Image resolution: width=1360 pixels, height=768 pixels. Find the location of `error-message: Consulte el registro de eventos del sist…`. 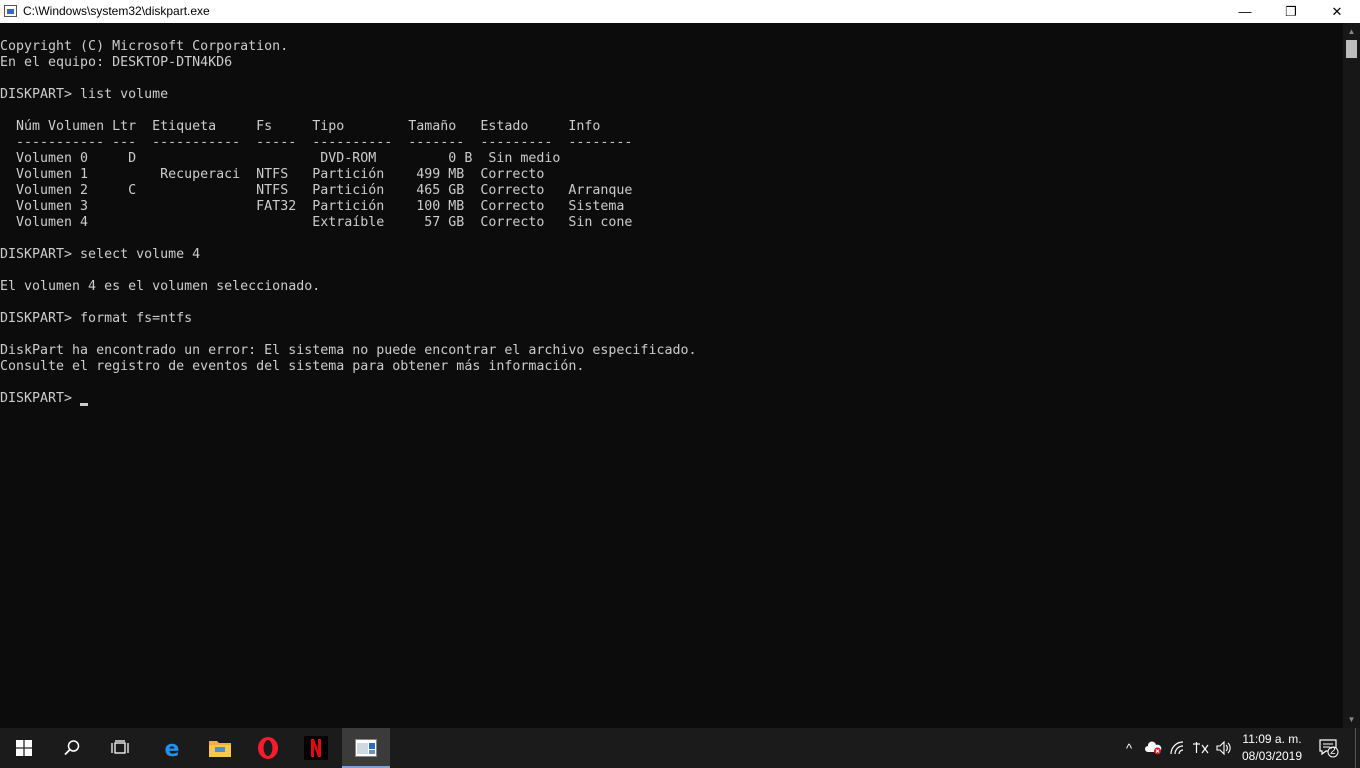

error-message: Consulte el registro de eventos del sist… is located at coordinates (292, 366).